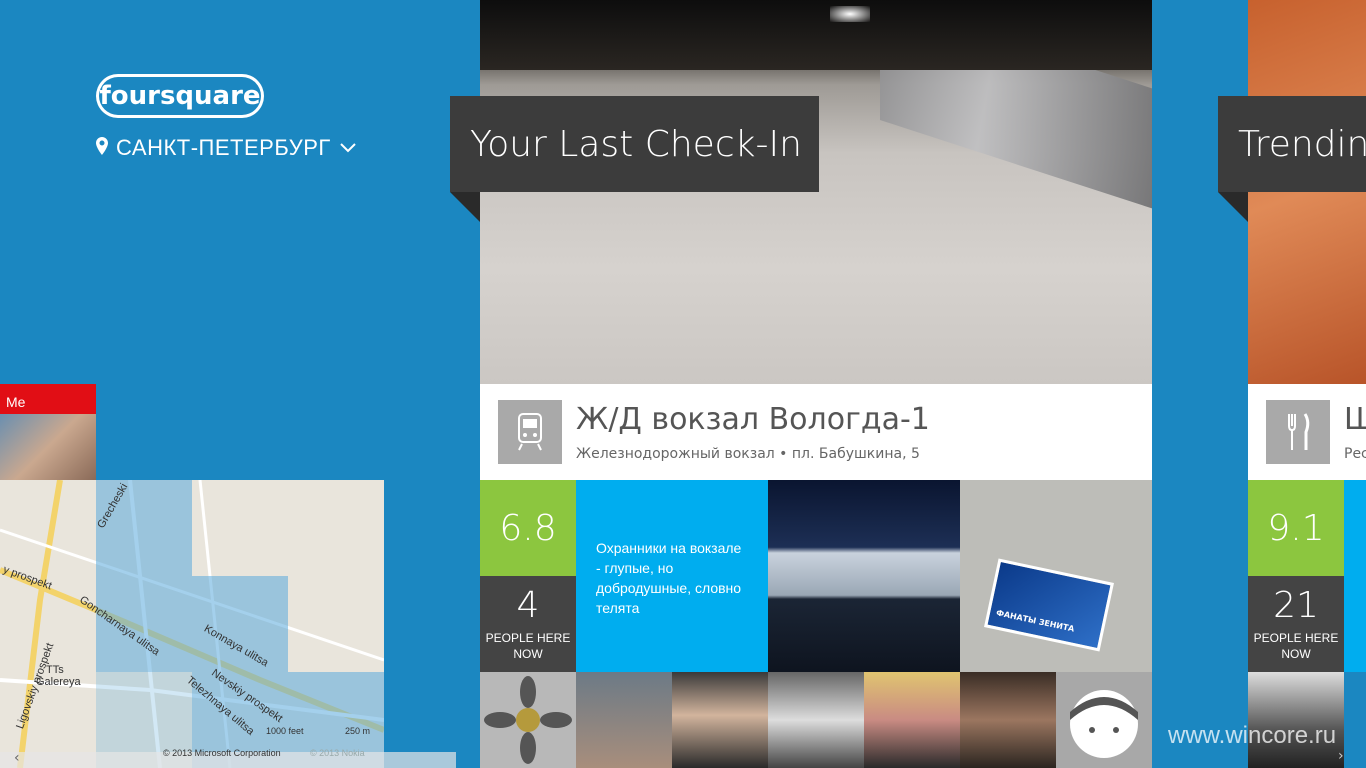 The height and width of the screenshot is (768, 1366). I want to click on map-copyright: © 2013 Microsoft Corporation, so click(222, 753).